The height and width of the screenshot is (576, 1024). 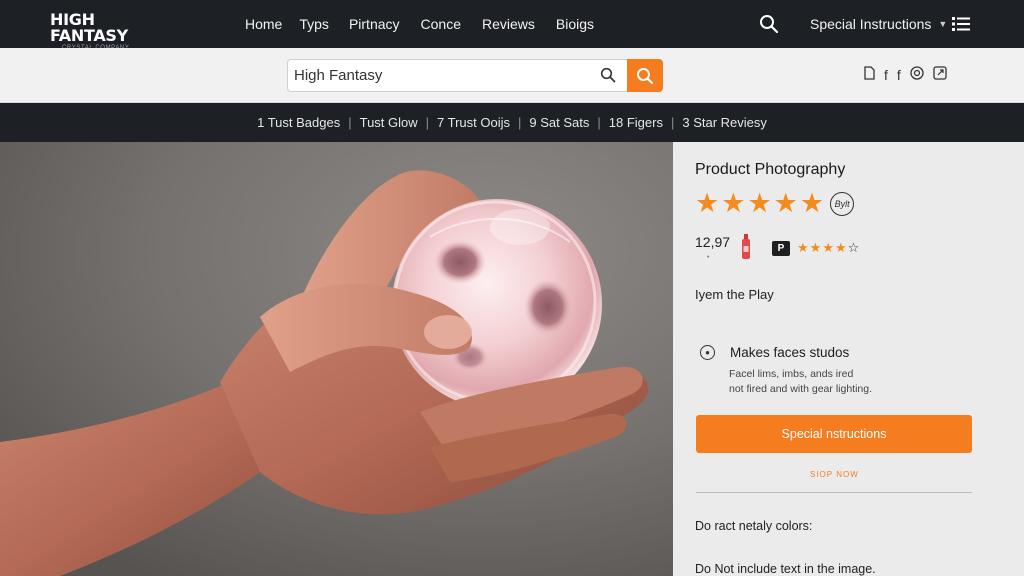 What do you see at coordinates (299, 122) in the screenshot?
I see `trust-item: 1 Tust Badges` at bounding box center [299, 122].